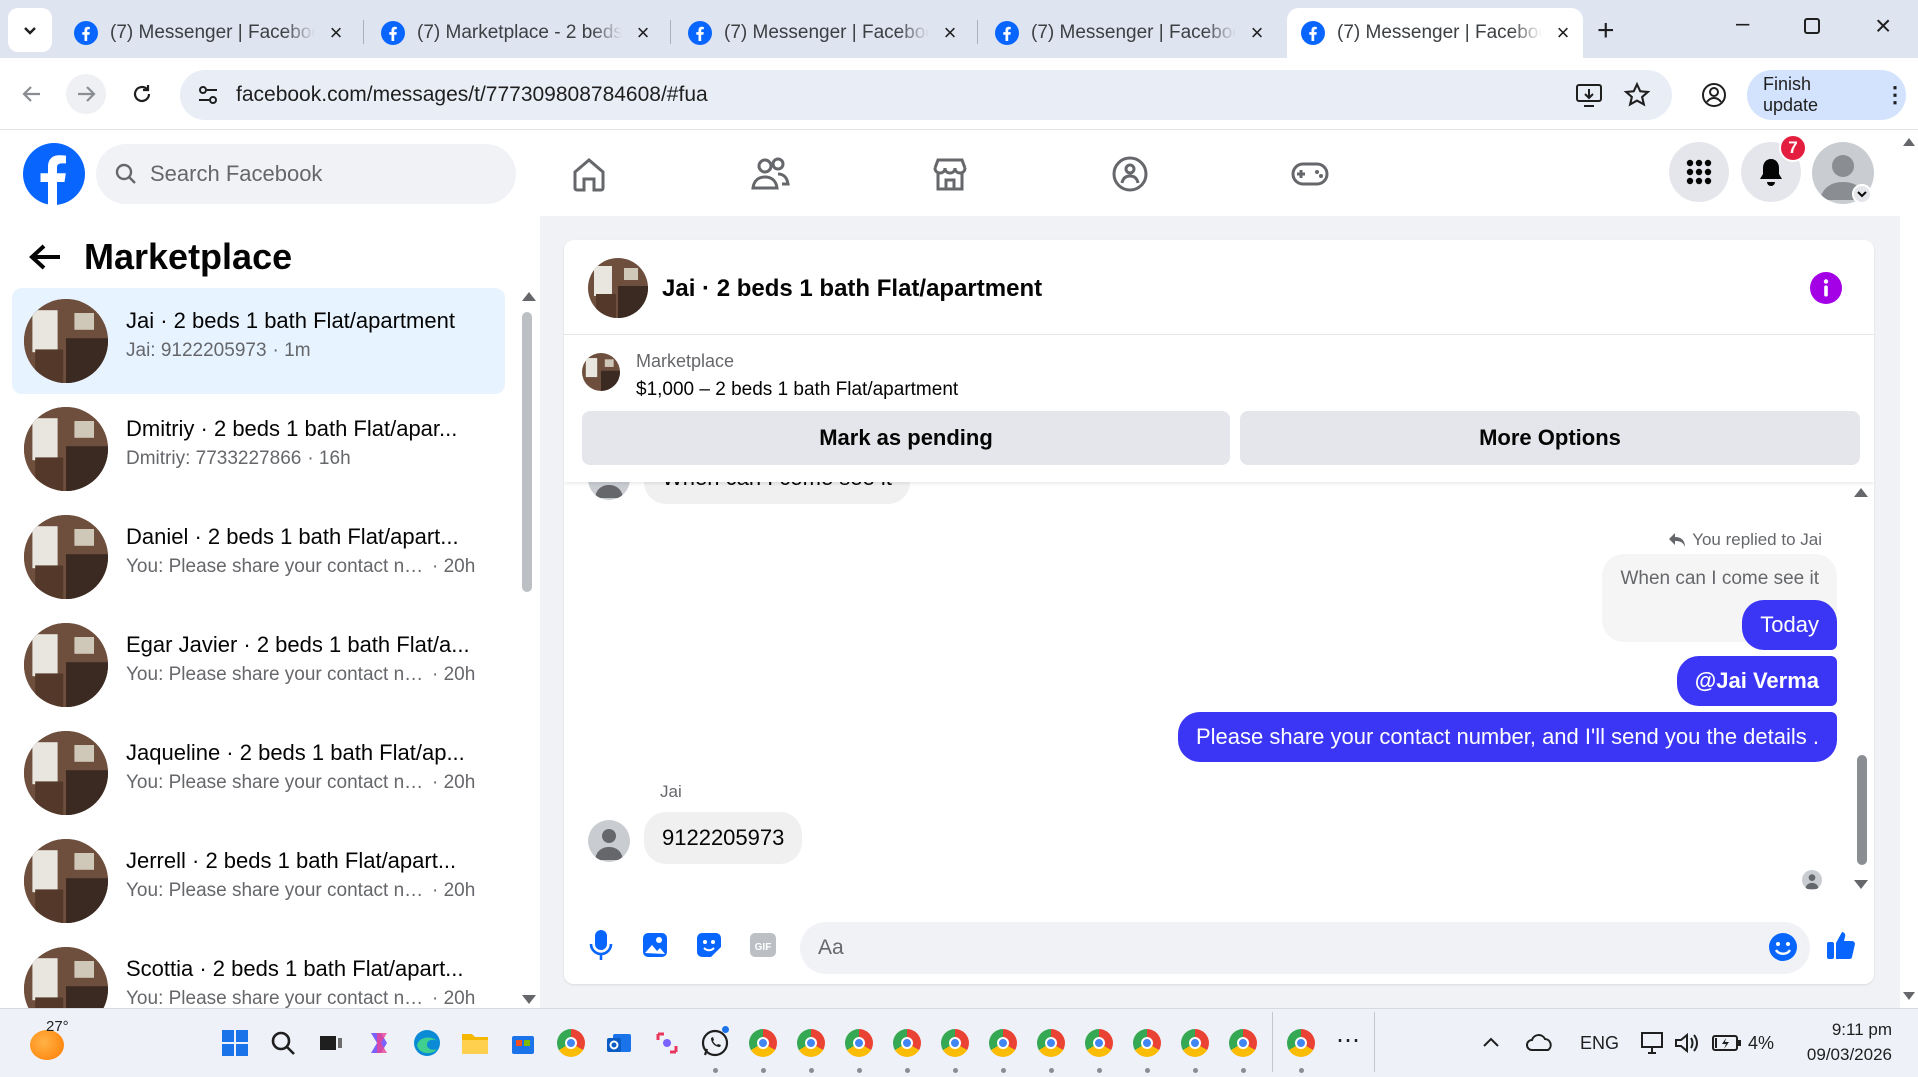 This screenshot has width=1918, height=1077. I want to click on info-button, so click(1826, 288).